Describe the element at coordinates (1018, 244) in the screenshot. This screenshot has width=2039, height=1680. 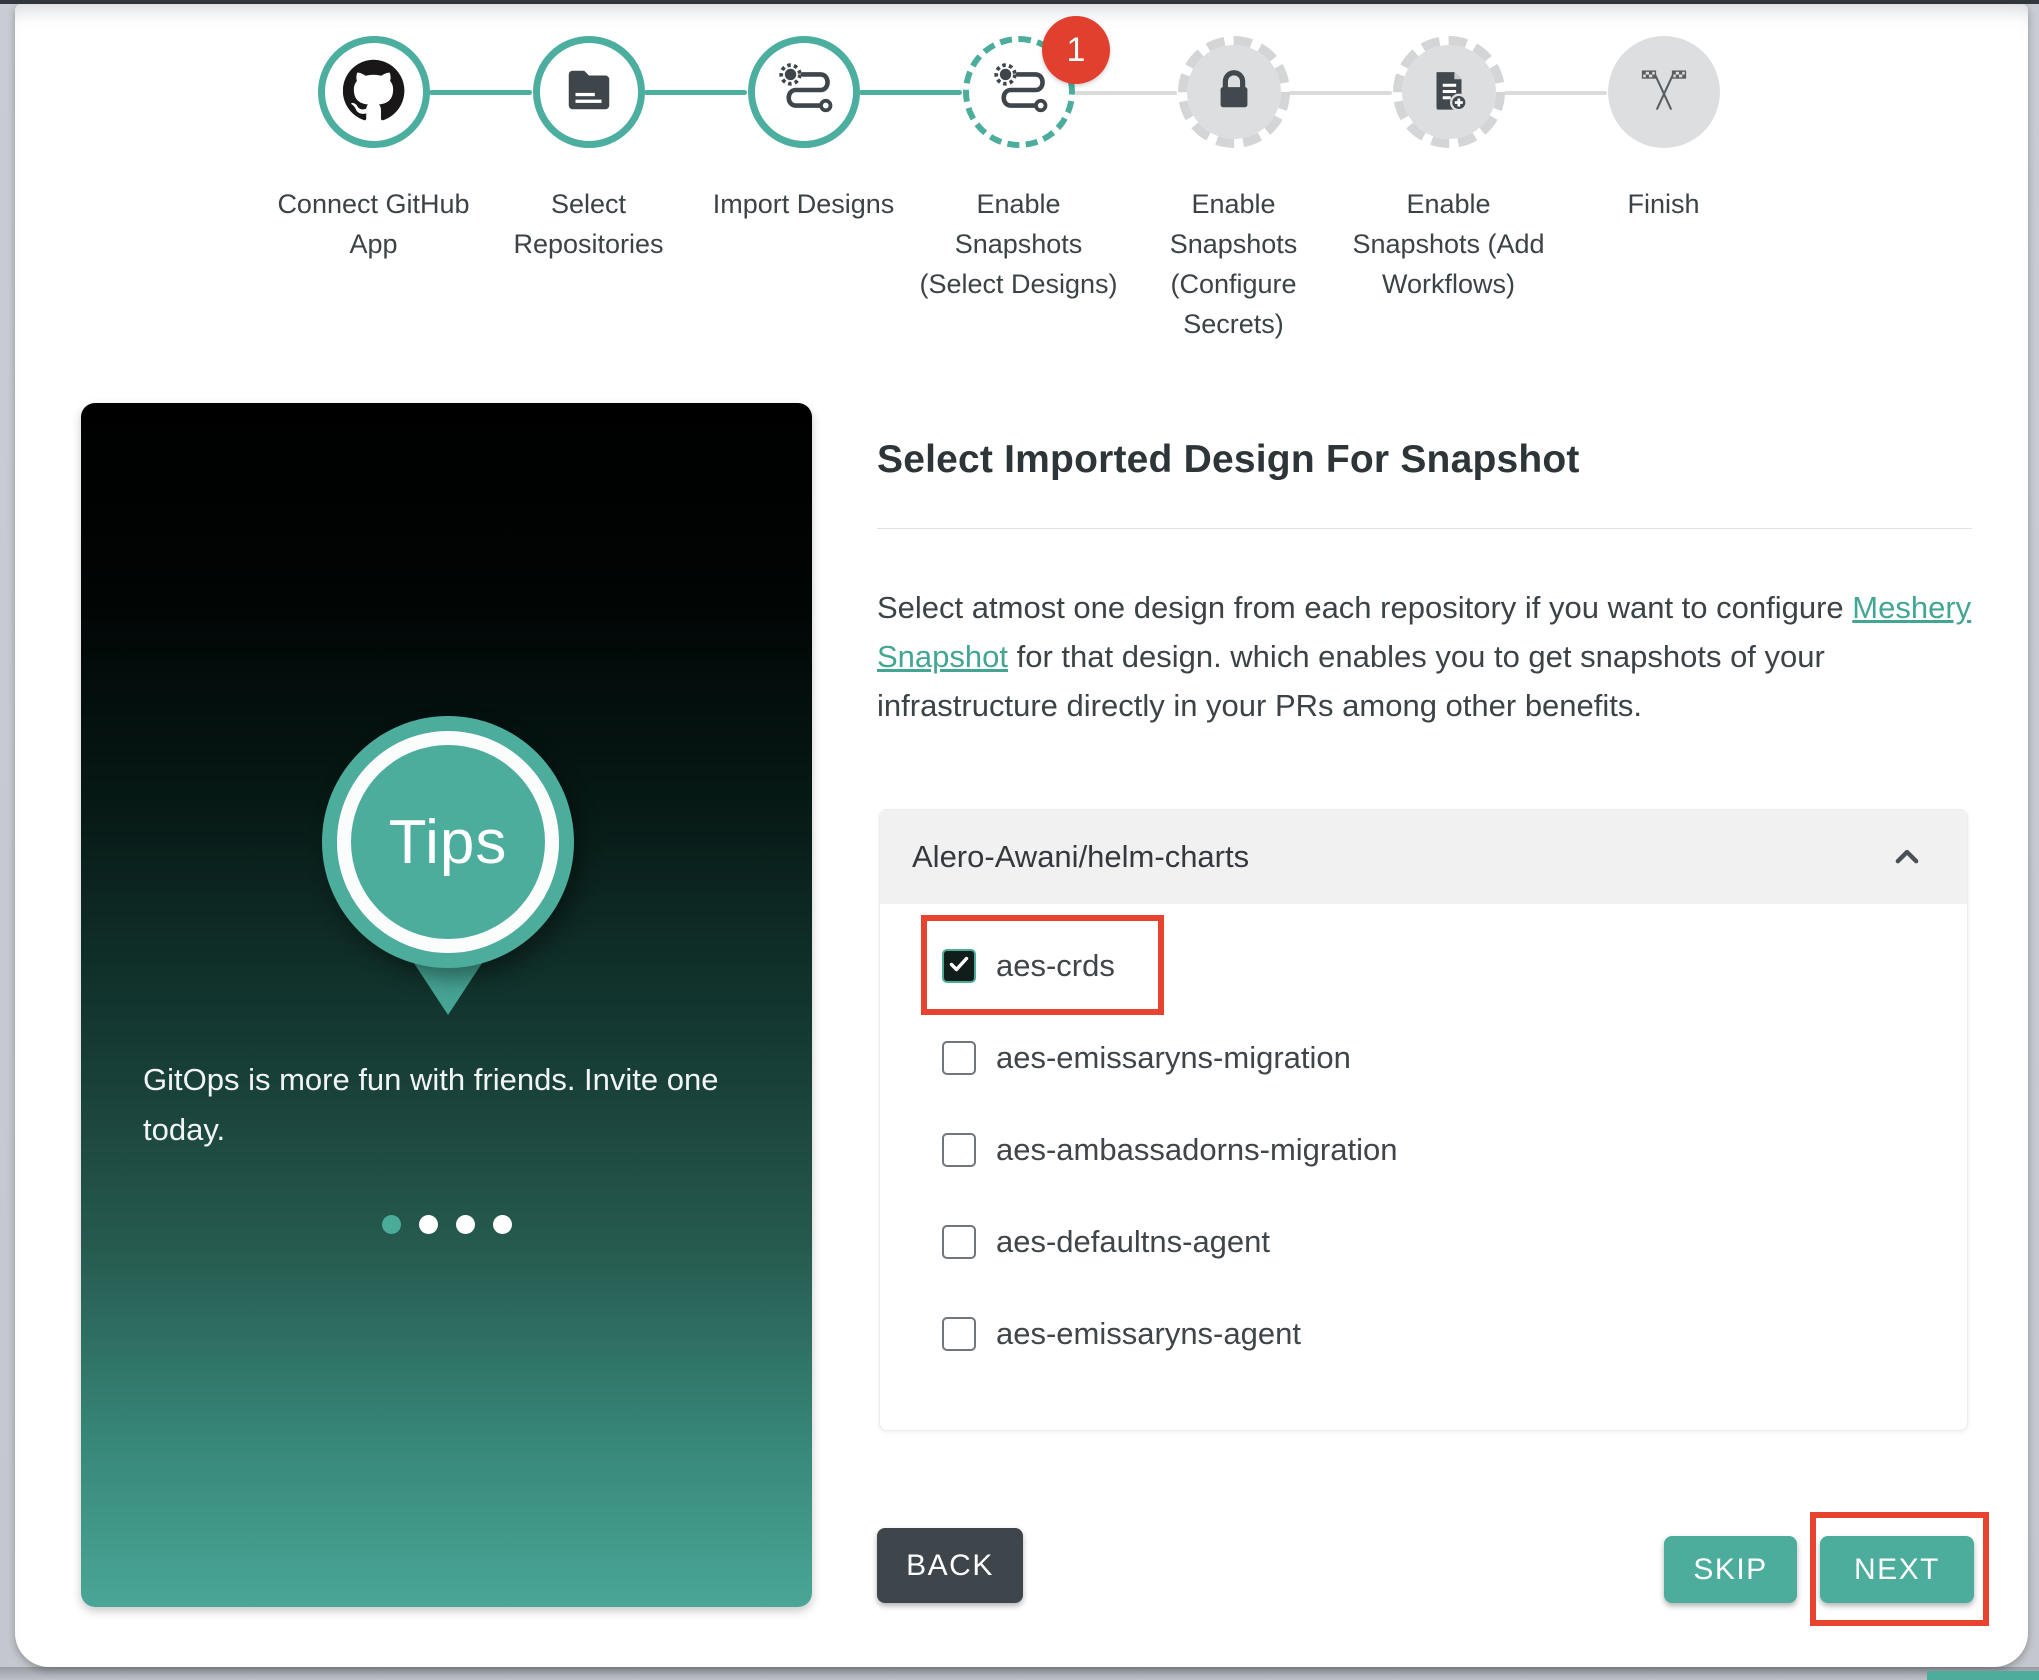
I see `step-label: Enable Snapshots (Select Designs)` at that location.